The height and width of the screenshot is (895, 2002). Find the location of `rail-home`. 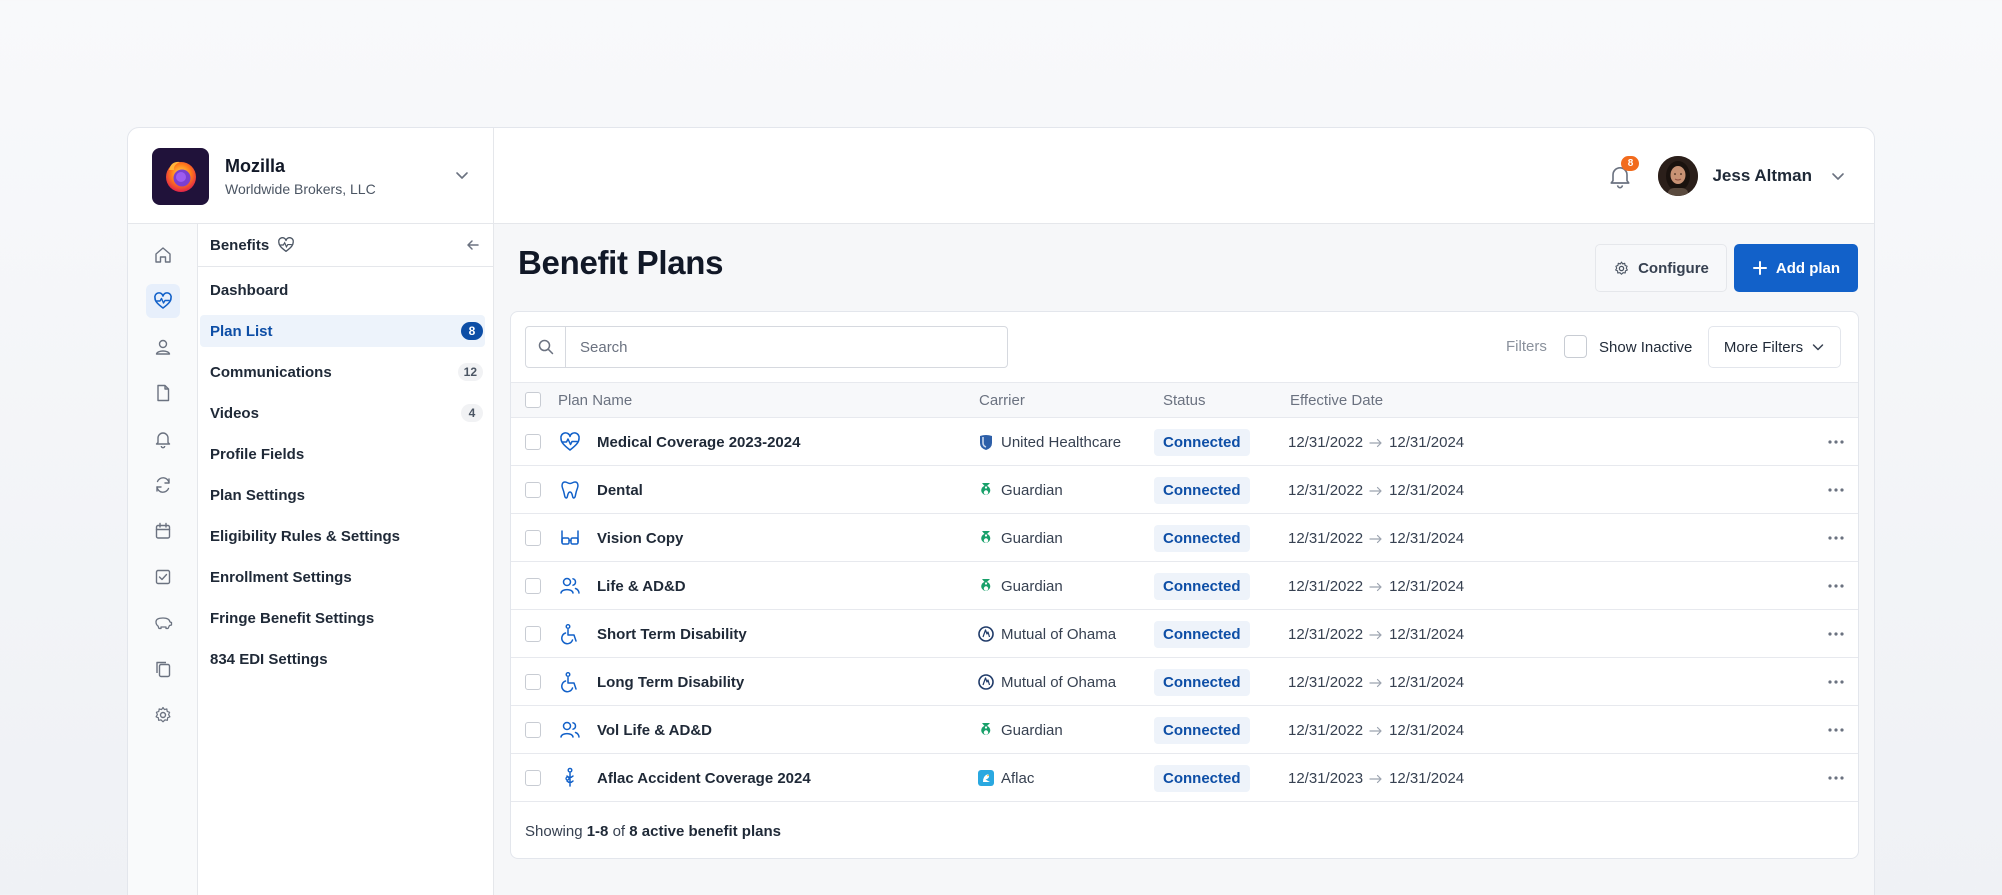

rail-home is located at coordinates (163, 255).